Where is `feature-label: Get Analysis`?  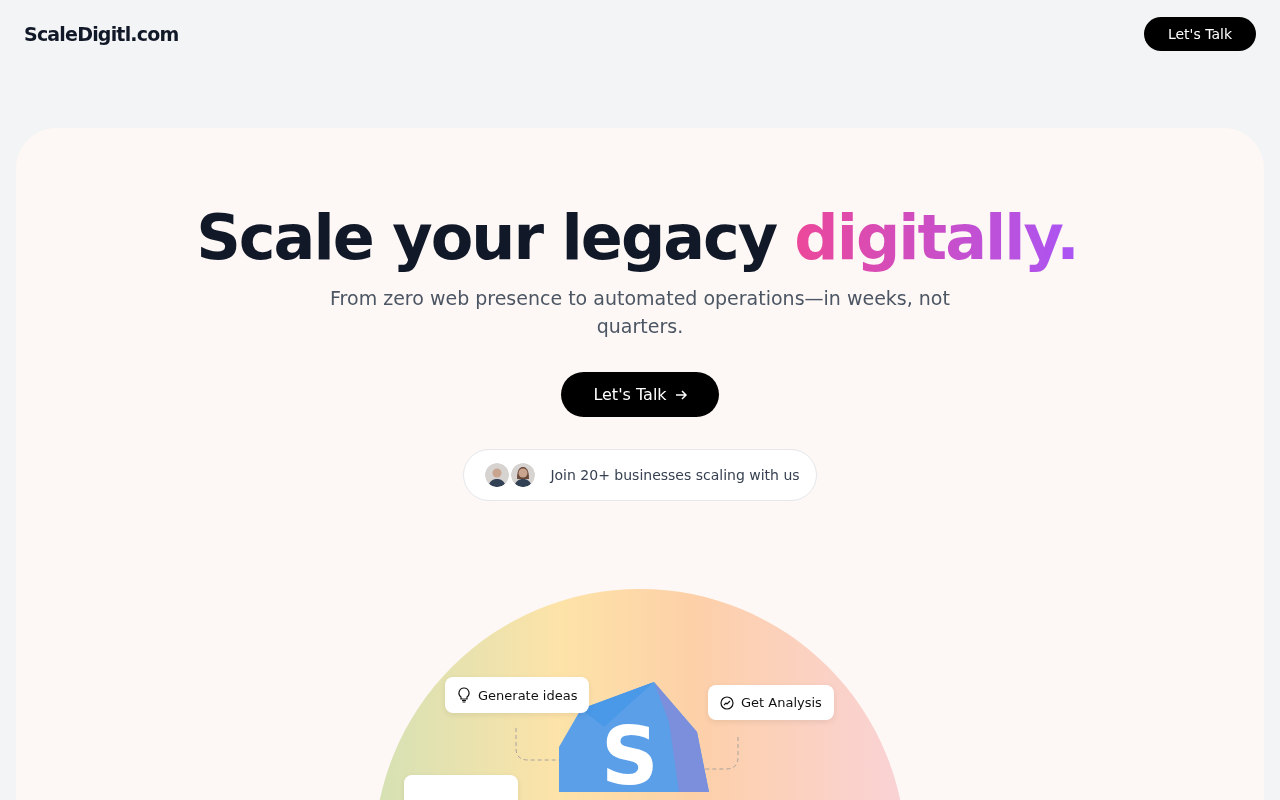 feature-label: Get Analysis is located at coordinates (781, 703).